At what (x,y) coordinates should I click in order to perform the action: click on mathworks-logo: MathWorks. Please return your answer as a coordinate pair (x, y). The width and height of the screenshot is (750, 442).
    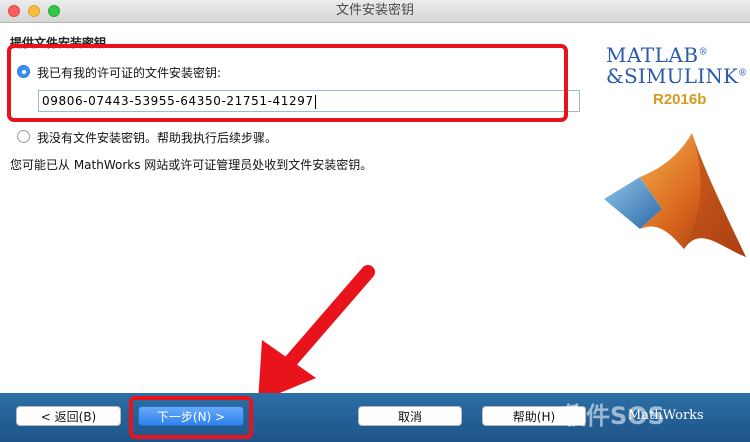
    Looking at the image, I should click on (666, 415).